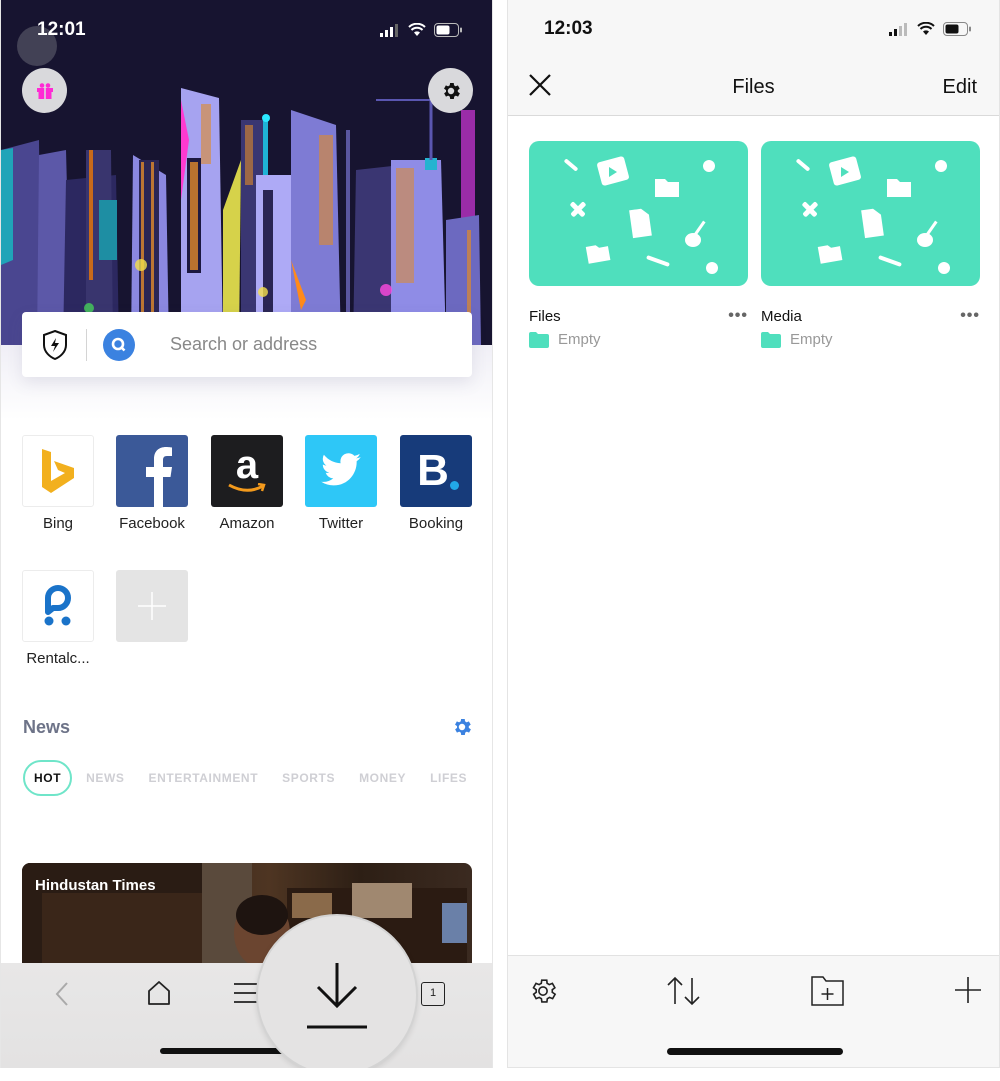 The height and width of the screenshot is (1081, 1000). Describe the element at coordinates (119, 344) in the screenshot. I see `search-icon` at that location.